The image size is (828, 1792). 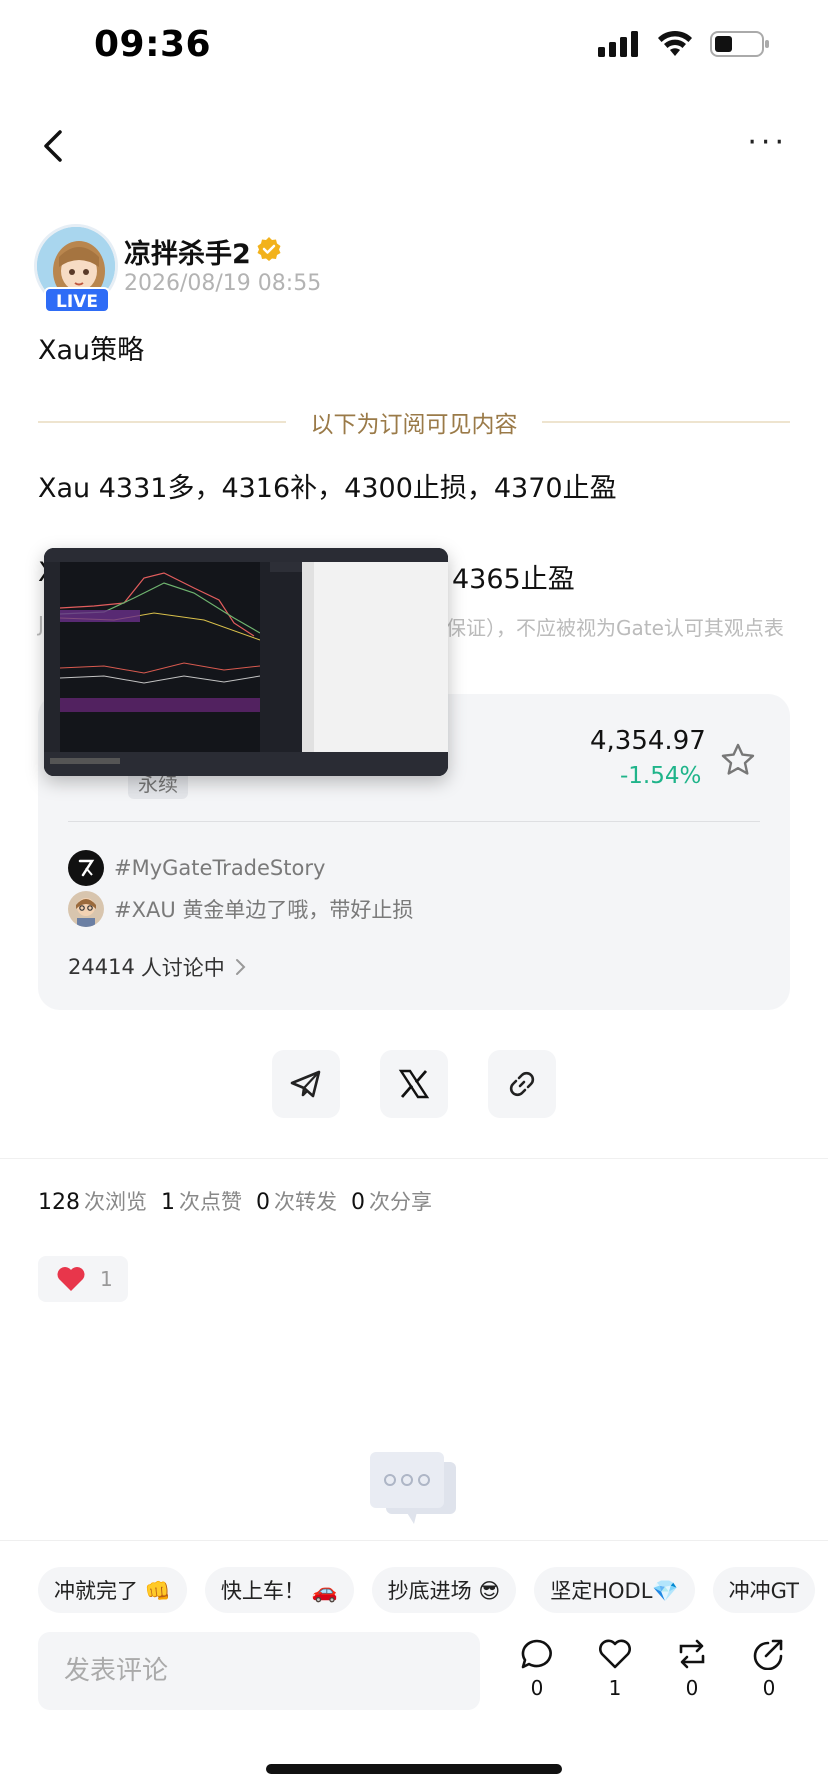 I want to click on heart-count: 1, so click(x=106, y=1279).